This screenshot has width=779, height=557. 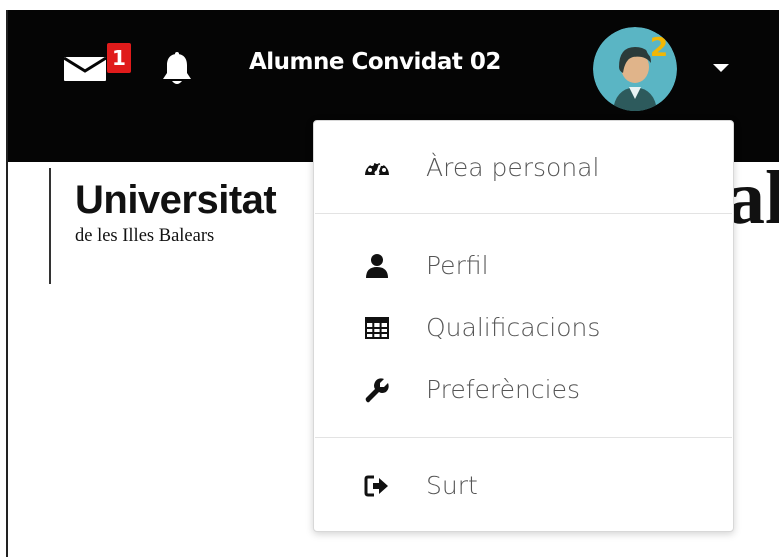 I want to click on menu-item-surt: Surt, so click(x=523, y=486).